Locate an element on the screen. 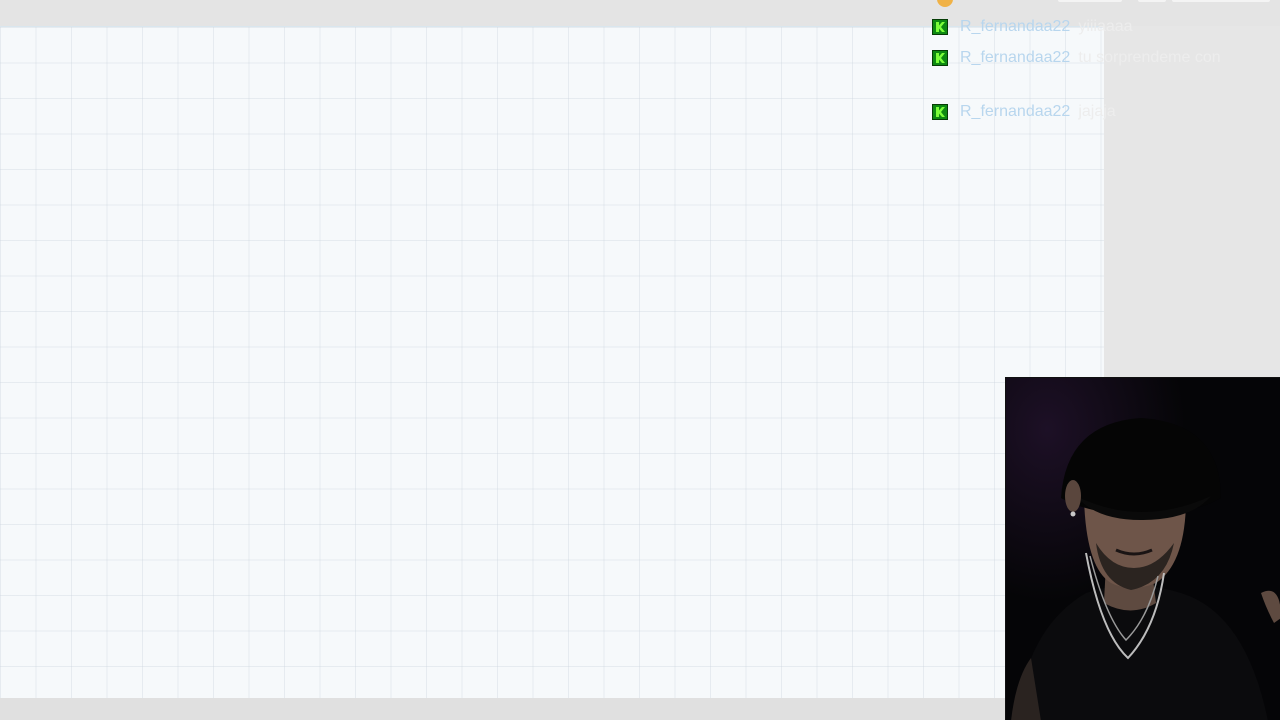 This screenshot has height=720, width=1280. chat-message-text: yiiiaaaa is located at coordinates (1105, 26).